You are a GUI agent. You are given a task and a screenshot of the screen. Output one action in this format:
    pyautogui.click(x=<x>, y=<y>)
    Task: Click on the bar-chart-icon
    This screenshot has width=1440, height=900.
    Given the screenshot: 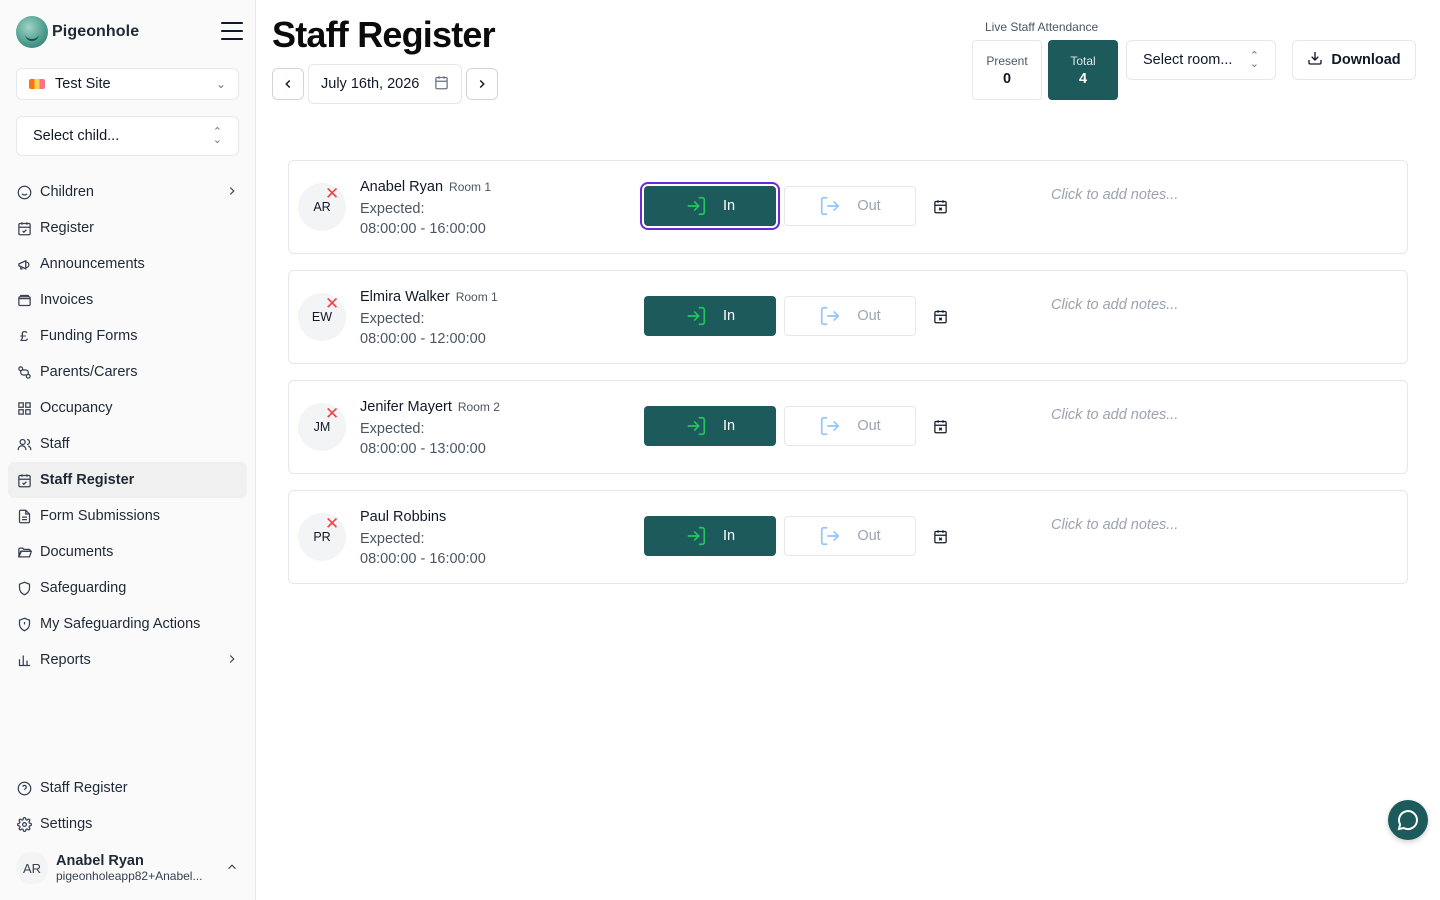 What is the action you would take?
    pyautogui.click(x=24, y=660)
    